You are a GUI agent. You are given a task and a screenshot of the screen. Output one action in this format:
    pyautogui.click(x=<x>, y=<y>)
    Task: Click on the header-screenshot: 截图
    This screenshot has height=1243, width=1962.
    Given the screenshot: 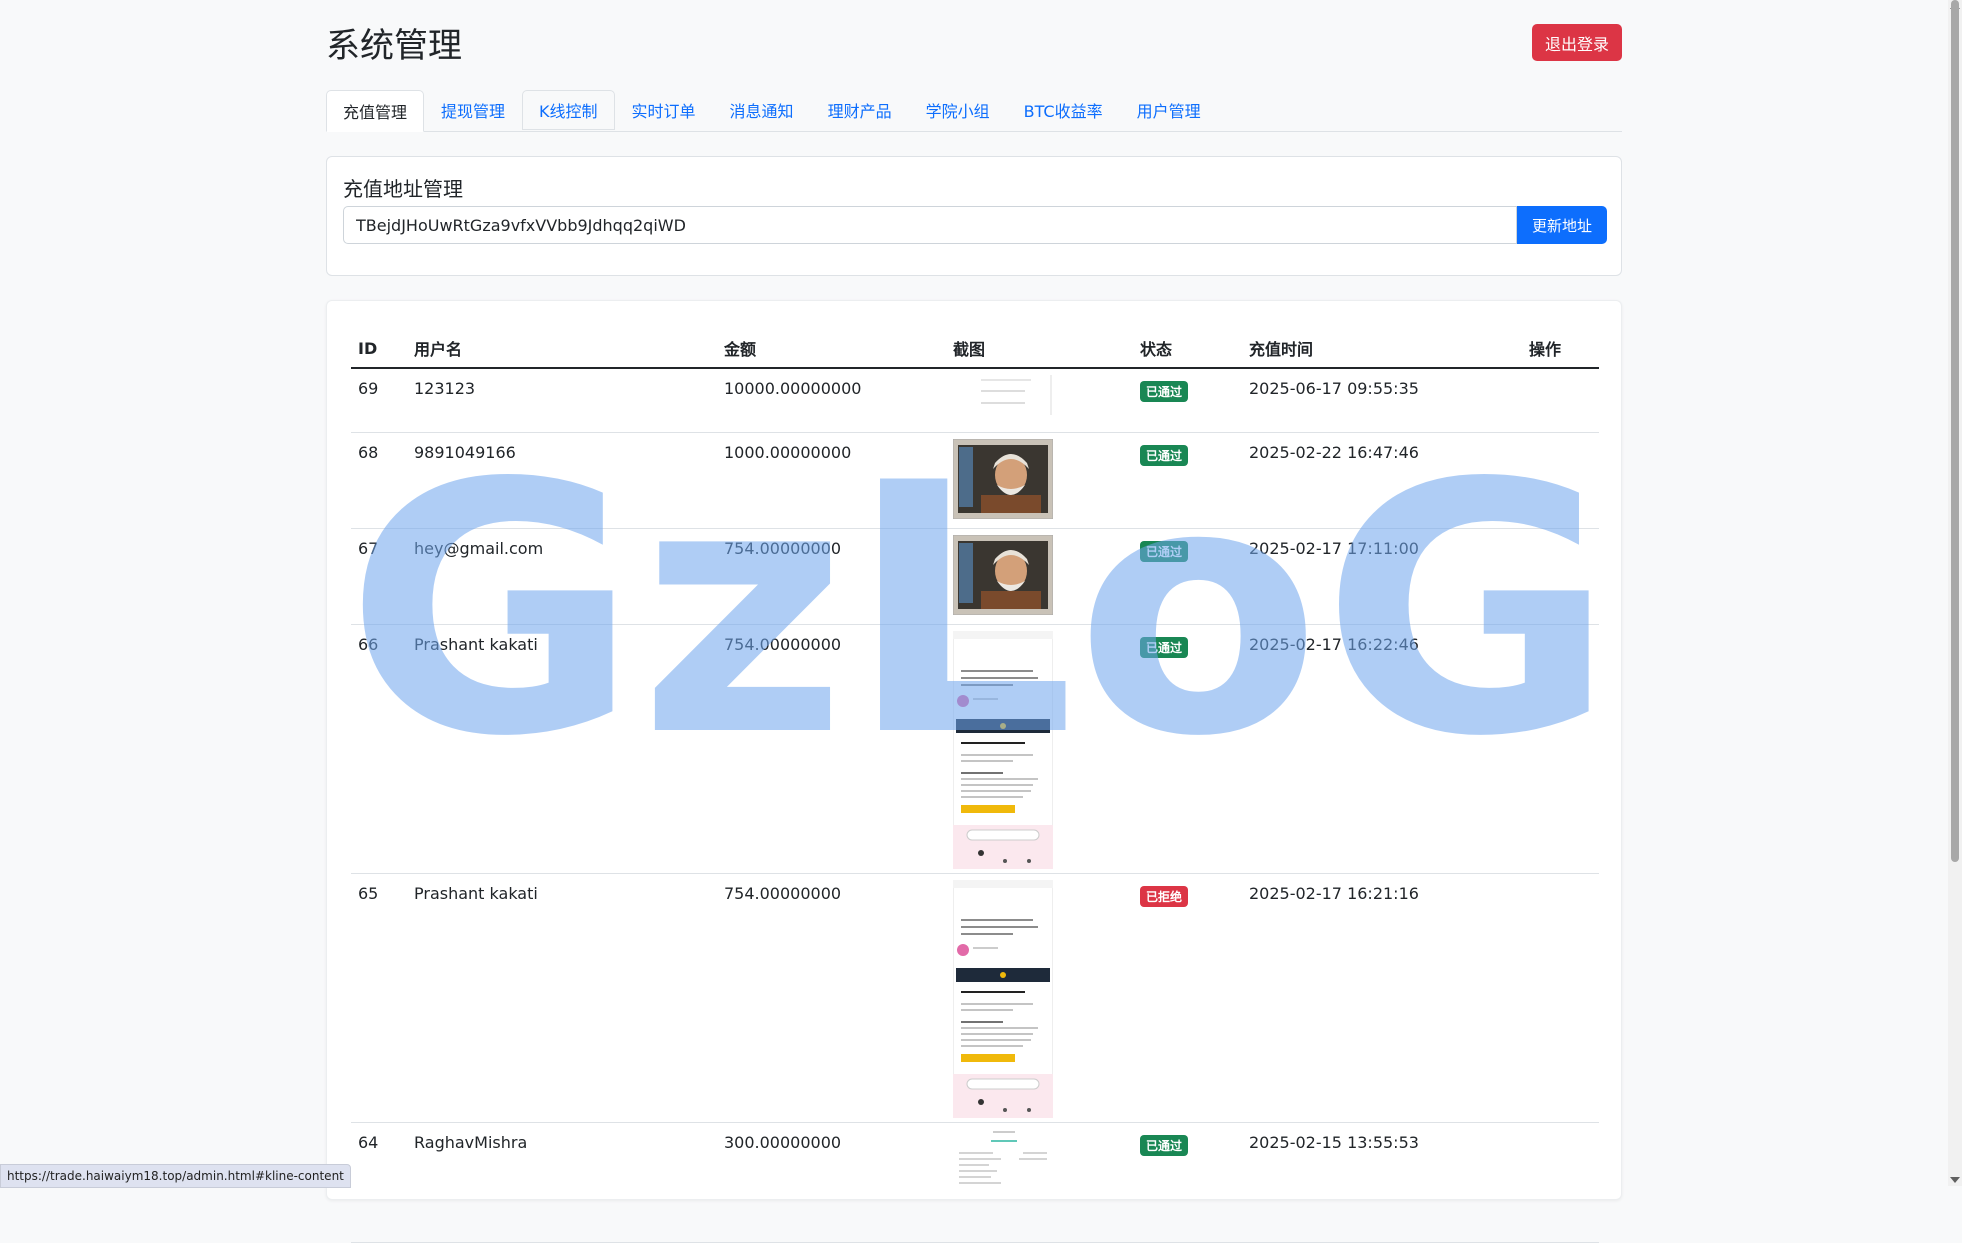 What is the action you would take?
    pyautogui.click(x=1039, y=349)
    